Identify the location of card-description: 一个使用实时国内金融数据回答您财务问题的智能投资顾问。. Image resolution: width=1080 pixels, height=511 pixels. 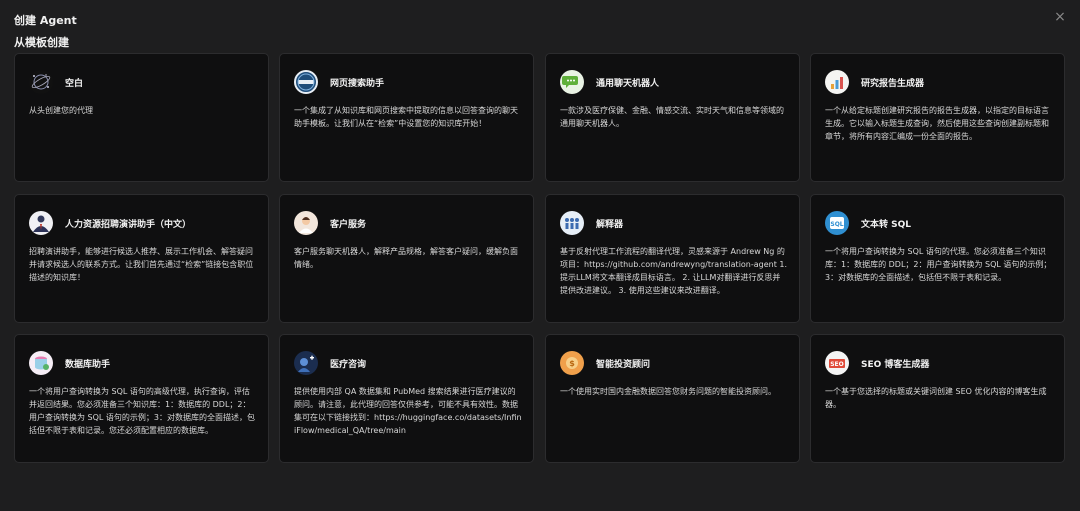
(668, 391).